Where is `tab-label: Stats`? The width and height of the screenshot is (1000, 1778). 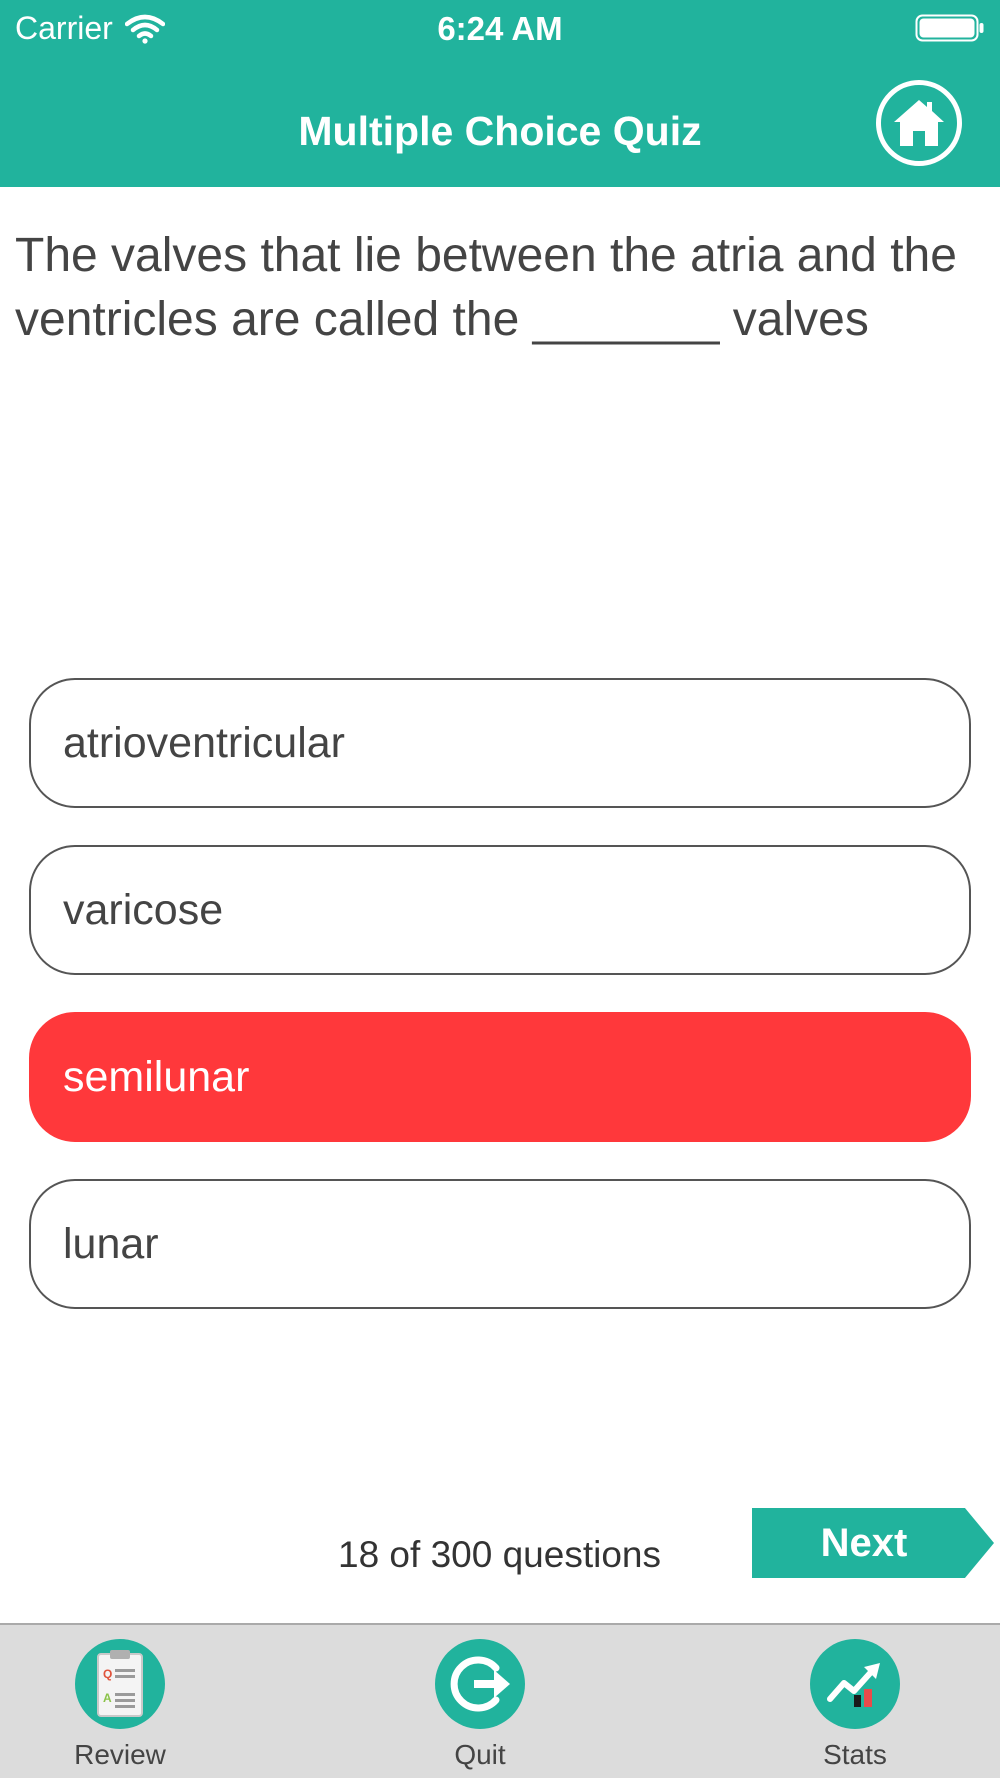
tab-label: Stats is located at coordinates (855, 1754).